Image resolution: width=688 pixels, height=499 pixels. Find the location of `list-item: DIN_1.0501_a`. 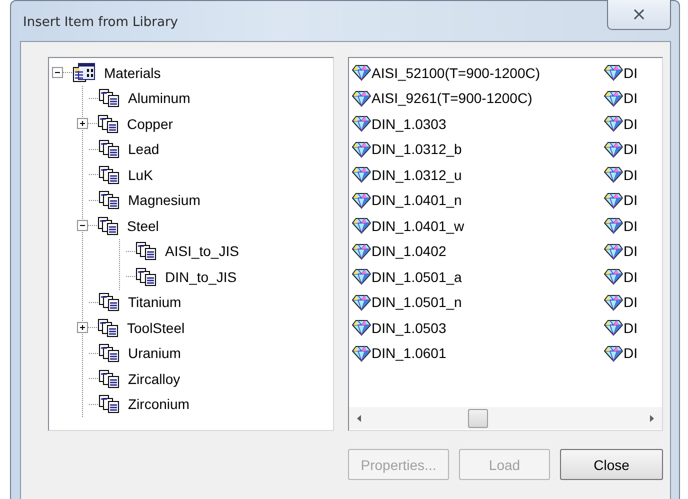

list-item: DIN_1.0501_a is located at coordinates (417, 276).